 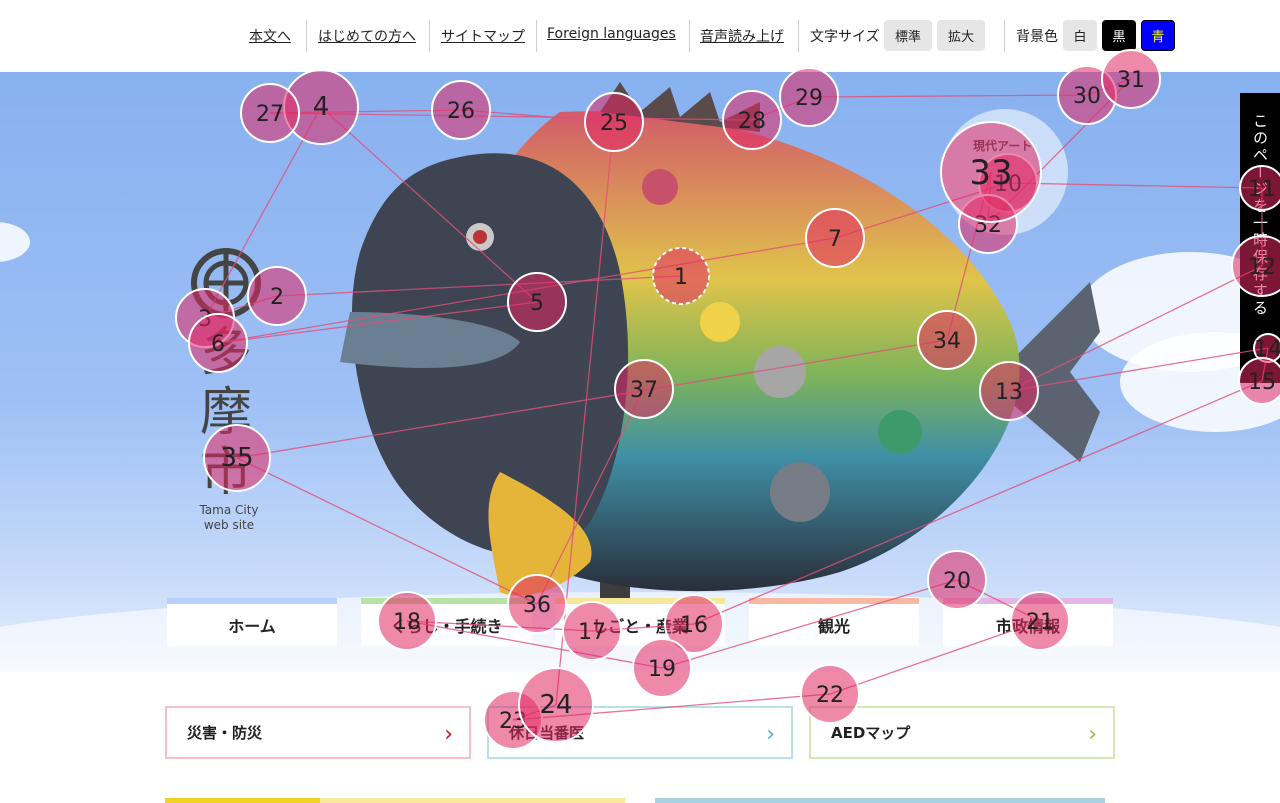 What do you see at coordinates (845, 37) in the screenshot?
I see `font-size-label: 文字サイズ` at bounding box center [845, 37].